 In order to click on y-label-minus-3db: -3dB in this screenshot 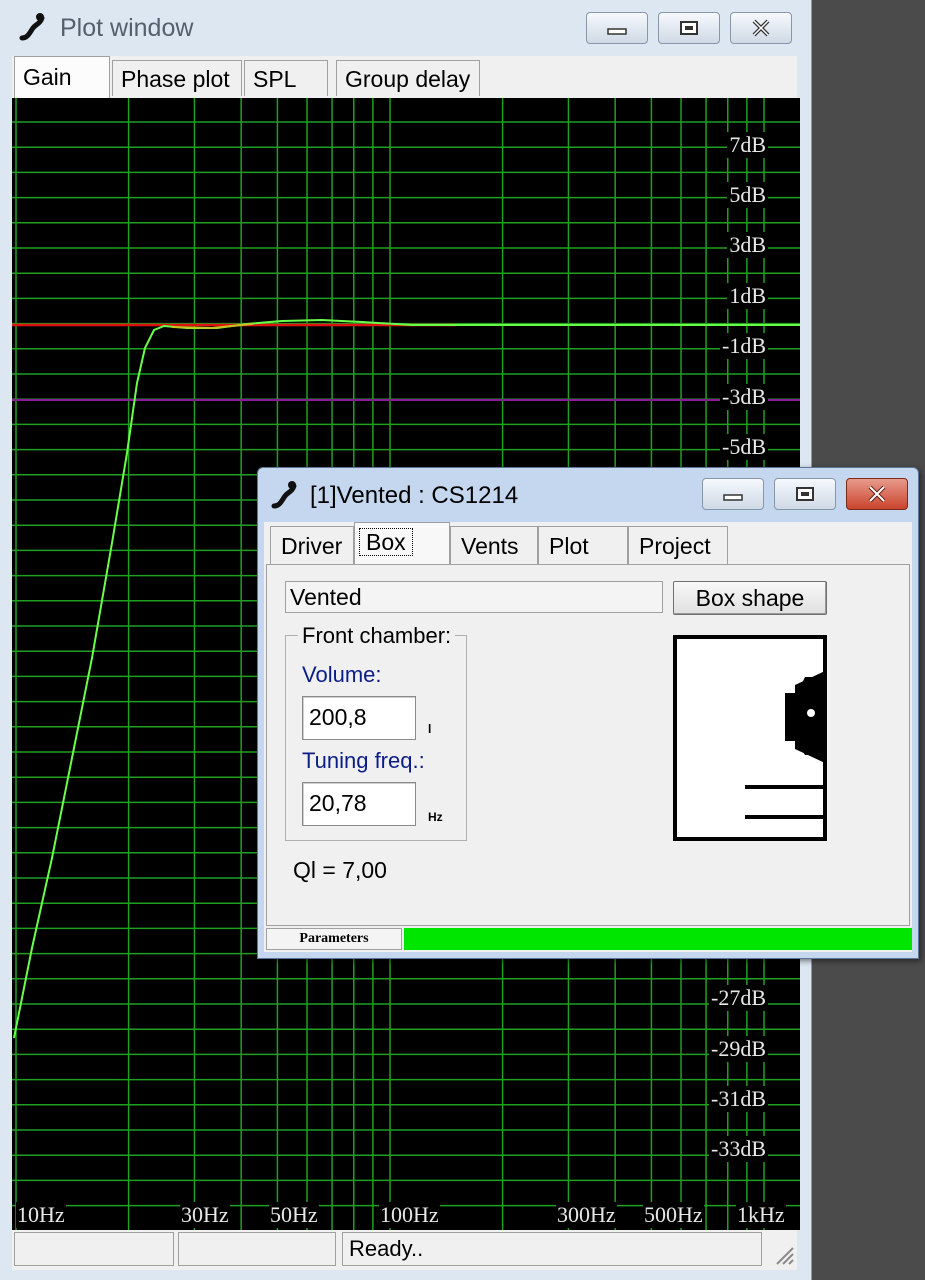, I will do `click(744, 397)`.